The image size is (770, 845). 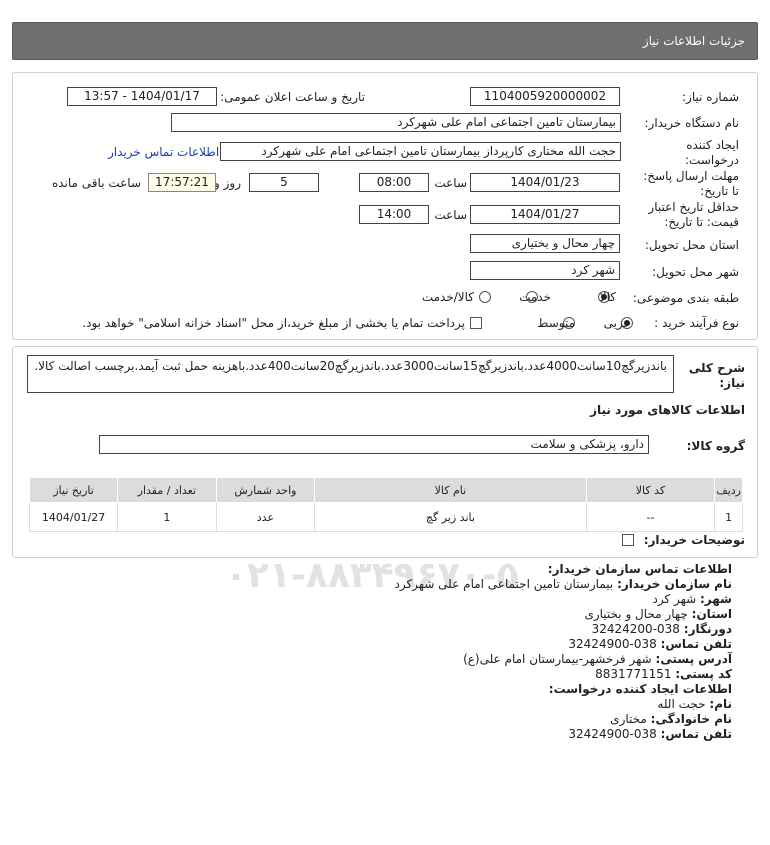 What do you see at coordinates (545, 182) in the screenshot?
I see `reply-date-field: 1404/01/23` at bounding box center [545, 182].